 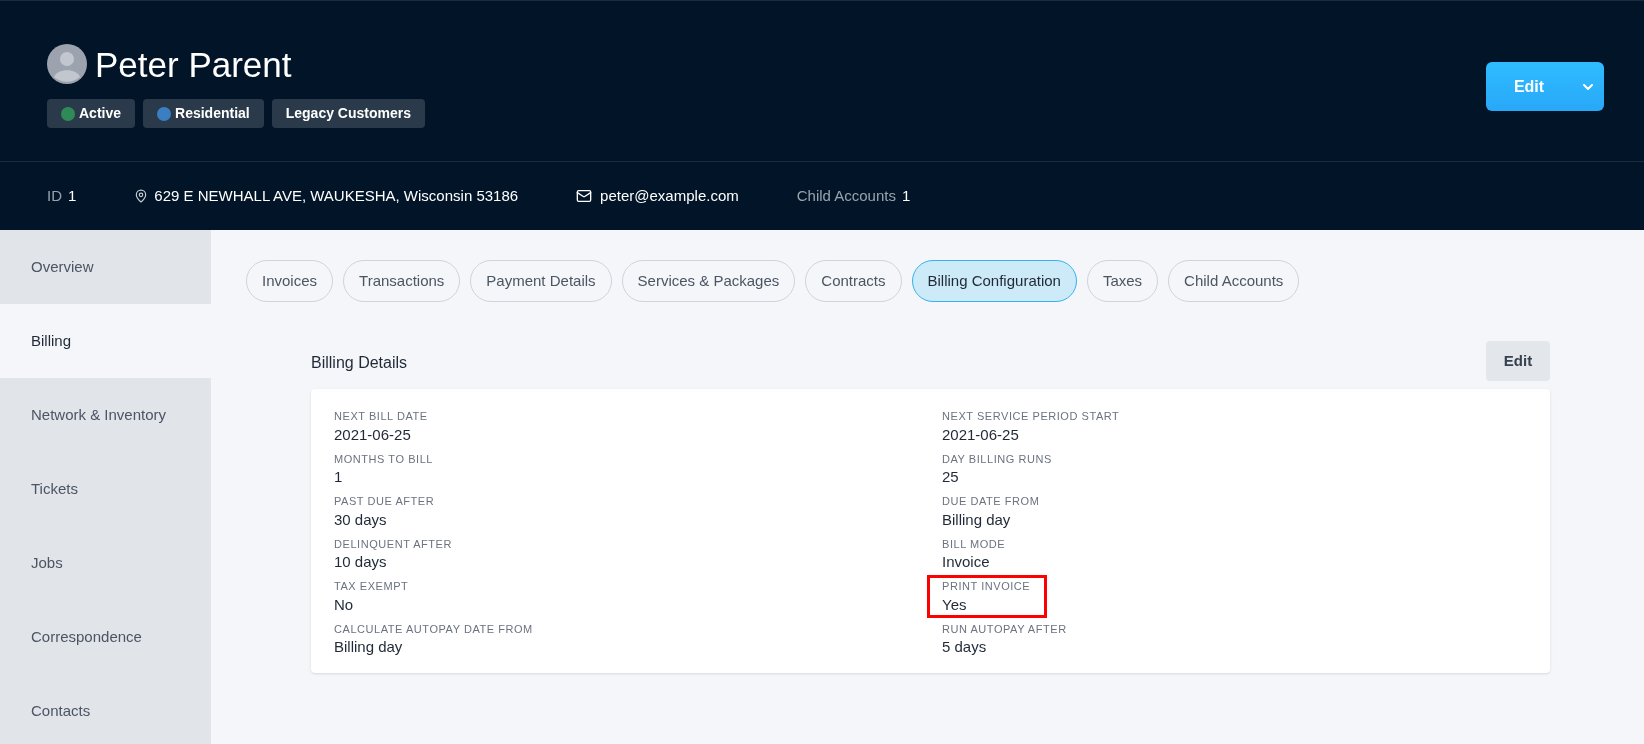 I want to click on field-label: DAY BILLING RUNS, so click(x=997, y=459).